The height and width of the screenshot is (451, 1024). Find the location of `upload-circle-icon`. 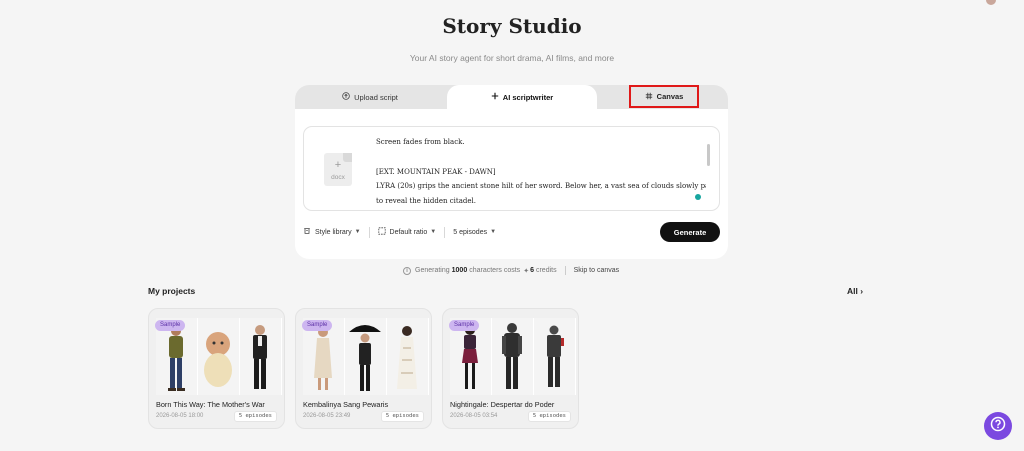

upload-circle-icon is located at coordinates (346, 97).